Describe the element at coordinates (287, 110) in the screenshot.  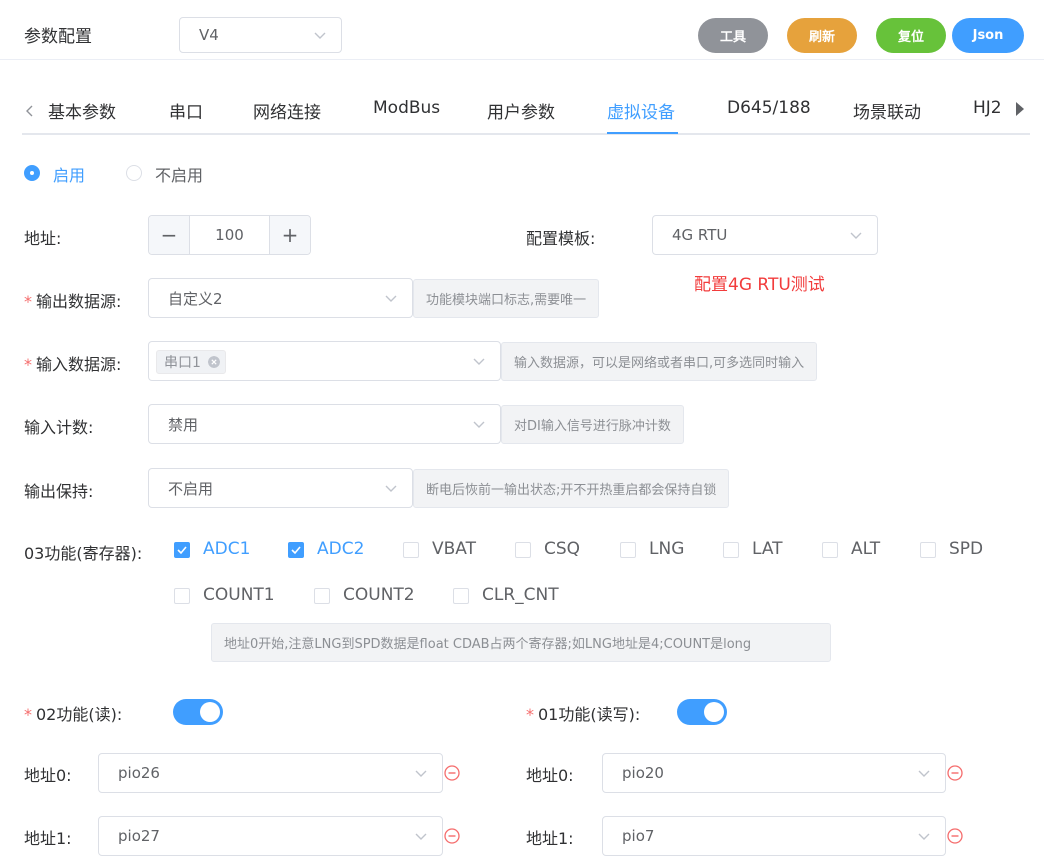
I see `tab-network: 网络连接` at that location.